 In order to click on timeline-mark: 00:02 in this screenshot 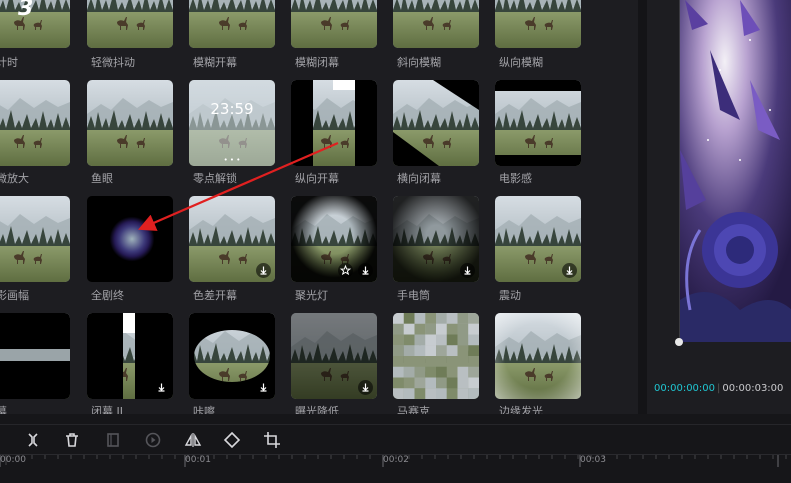, I will do `click(396, 460)`.